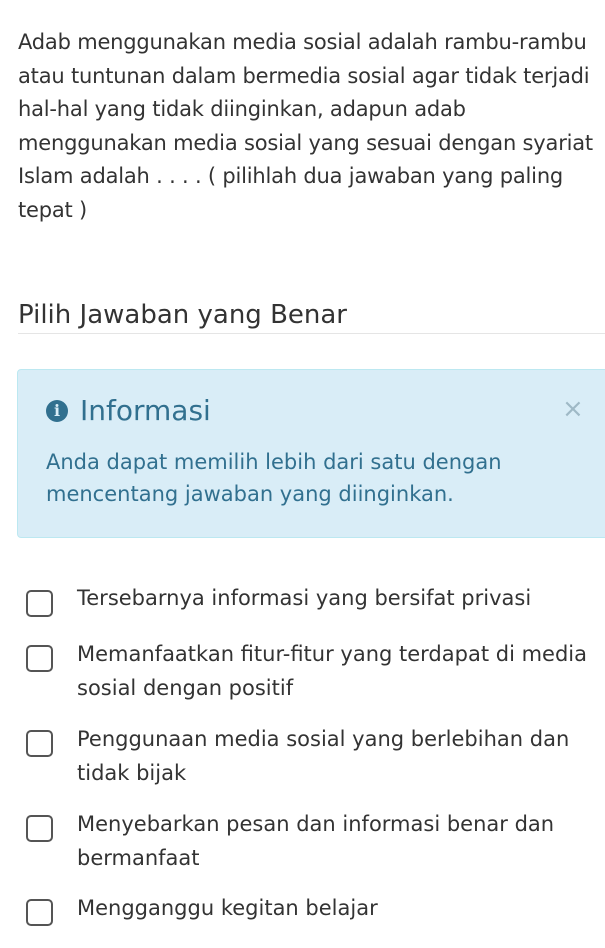 The image size is (605, 948). I want to click on close-icon: ×, so click(573, 409).